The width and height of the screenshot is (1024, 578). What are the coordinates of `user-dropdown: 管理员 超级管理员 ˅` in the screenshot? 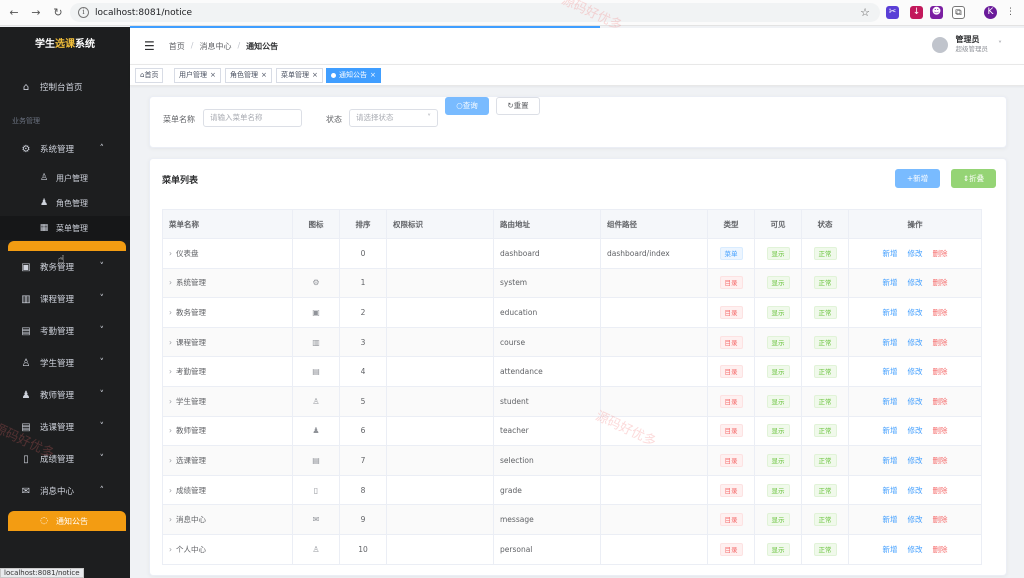 It's located at (966, 44).